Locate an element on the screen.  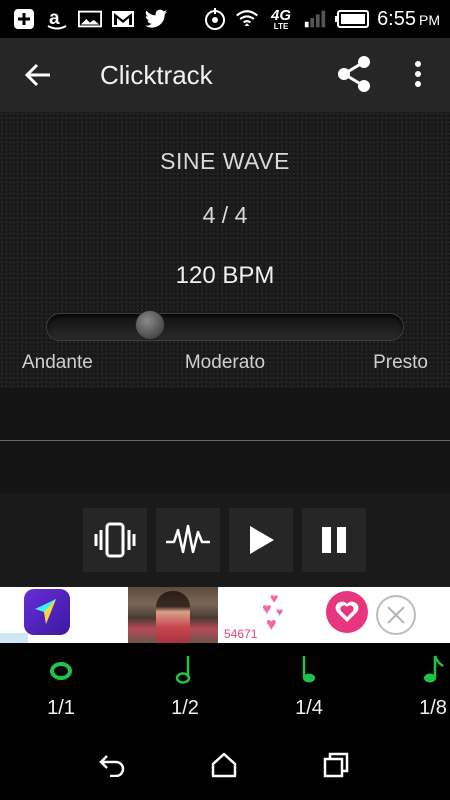
back-button is located at coordinates (38, 75).